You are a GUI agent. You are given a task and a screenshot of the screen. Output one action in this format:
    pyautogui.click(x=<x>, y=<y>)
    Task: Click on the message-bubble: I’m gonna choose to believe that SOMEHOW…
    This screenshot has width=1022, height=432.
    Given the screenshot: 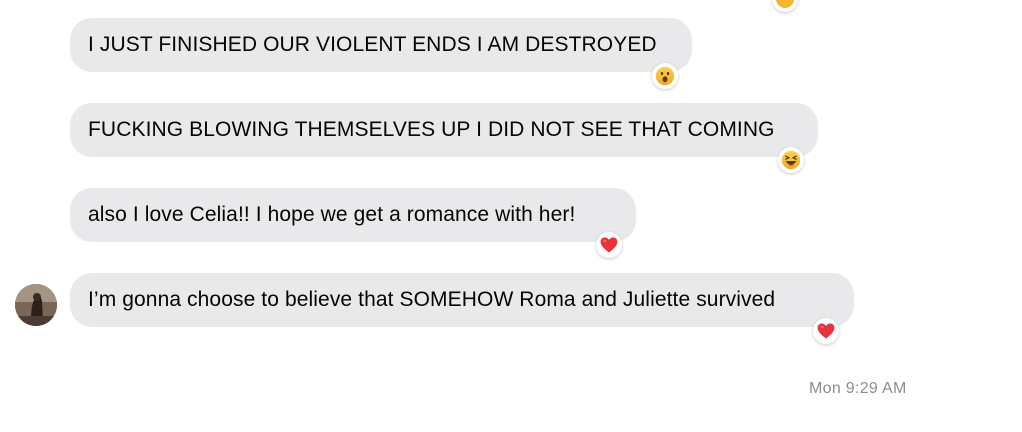 What is the action you would take?
    pyautogui.click(x=462, y=300)
    